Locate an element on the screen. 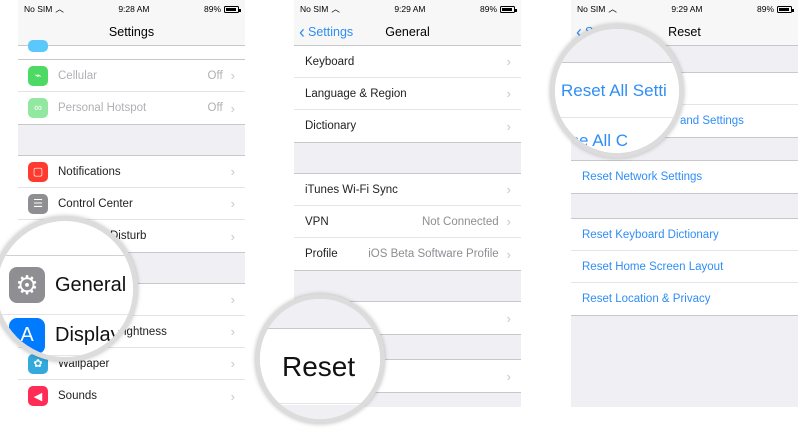  vpn-label: VPN is located at coordinates (317, 221).